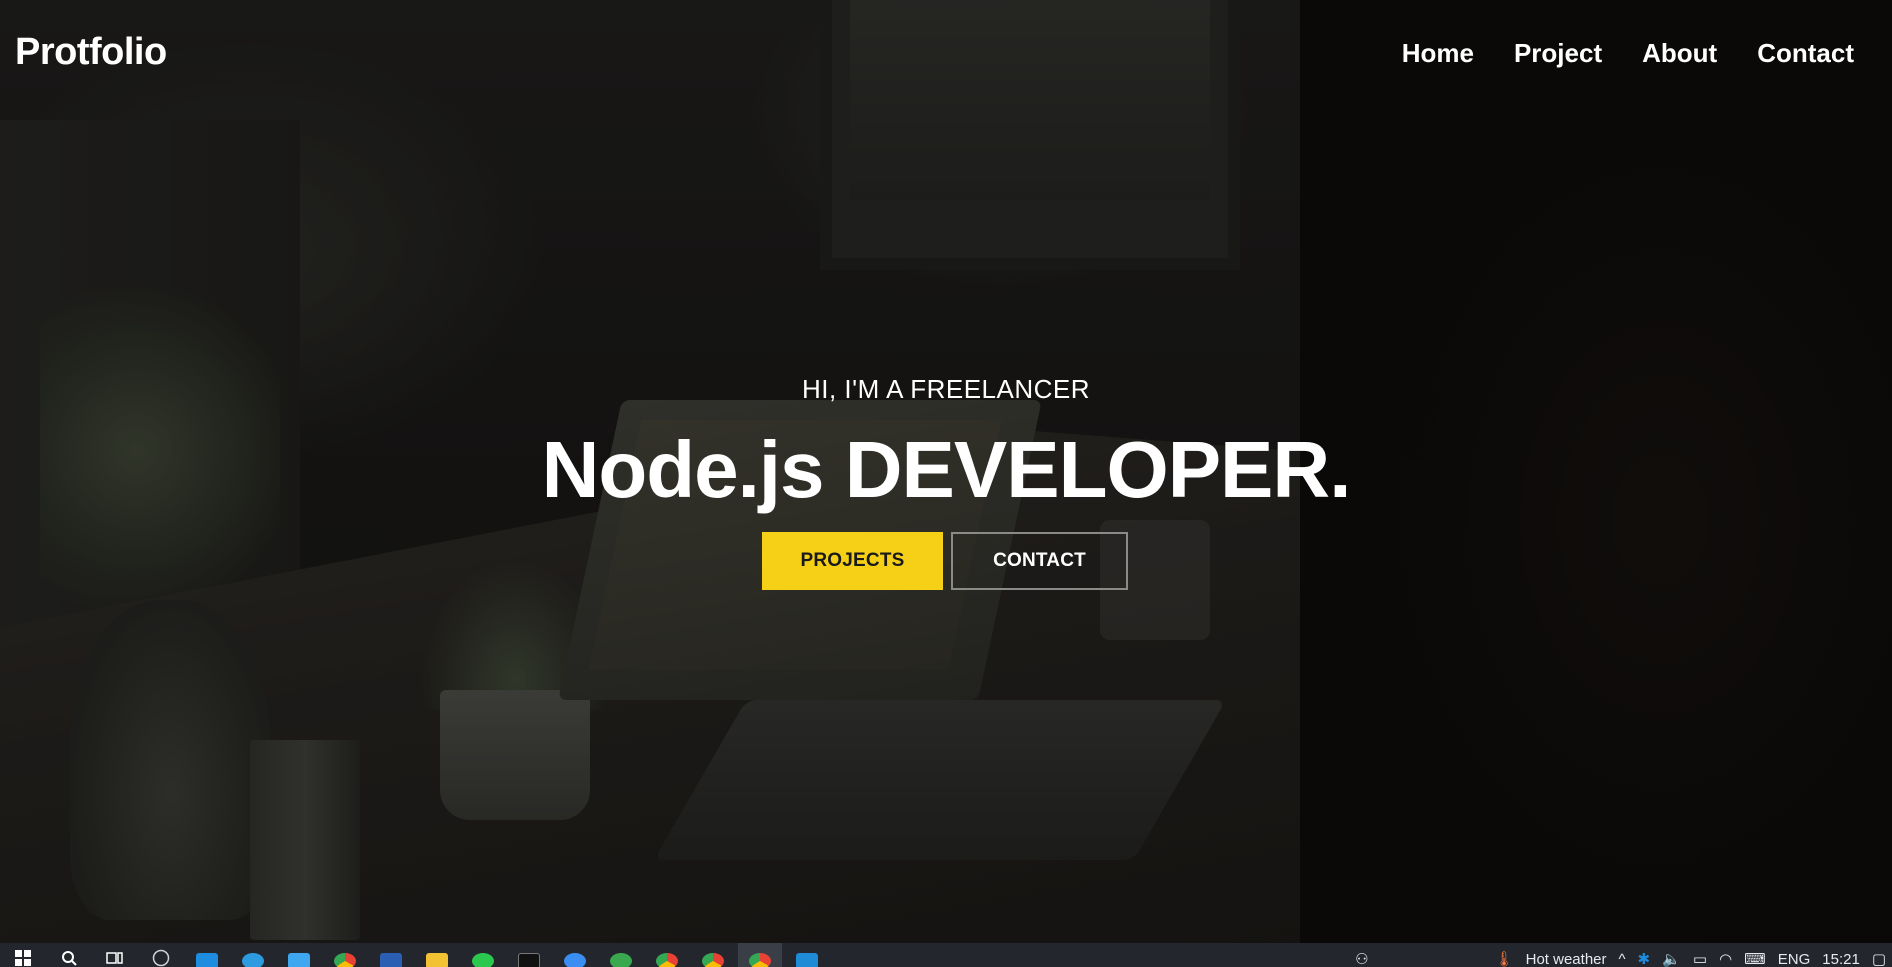 The height and width of the screenshot is (967, 1892). I want to click on wifi-icon: ◠, so click(1725, 958).